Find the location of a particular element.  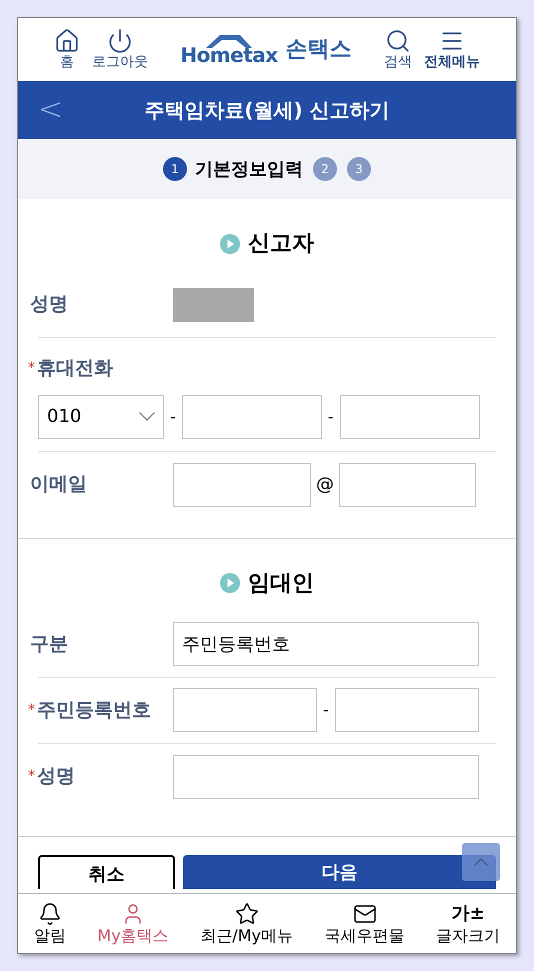

menu-button: 전체메뉴 is located at coordinates (452, 50).